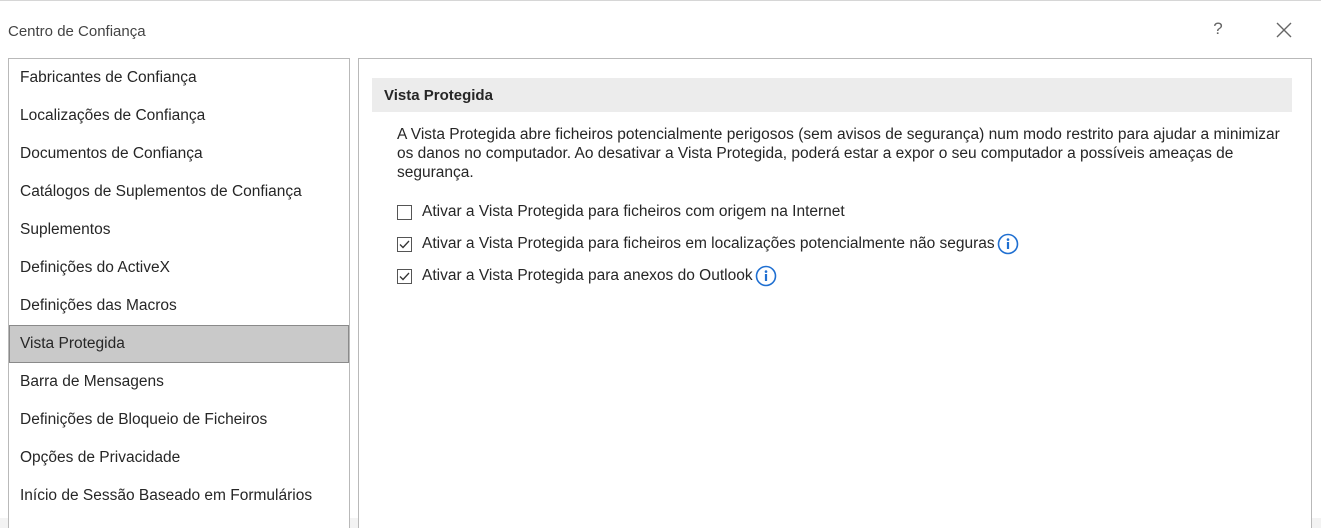 The image size is (1321, 528). Describe the element at coordinates (65, 229) in the screenshot. I see `sidebar-item-label: Suplementos` at that location.